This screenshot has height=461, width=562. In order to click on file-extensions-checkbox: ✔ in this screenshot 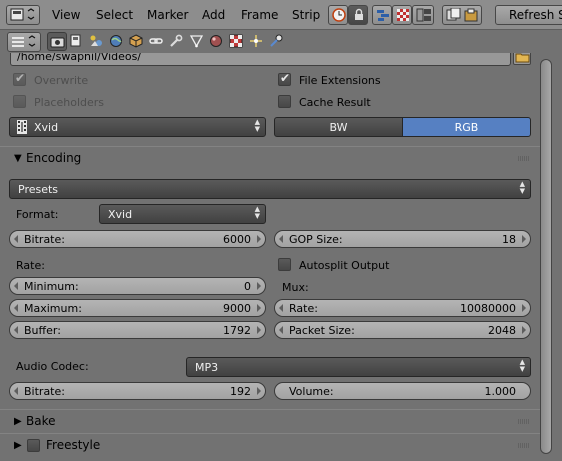, I will do `click(284, 78)`.